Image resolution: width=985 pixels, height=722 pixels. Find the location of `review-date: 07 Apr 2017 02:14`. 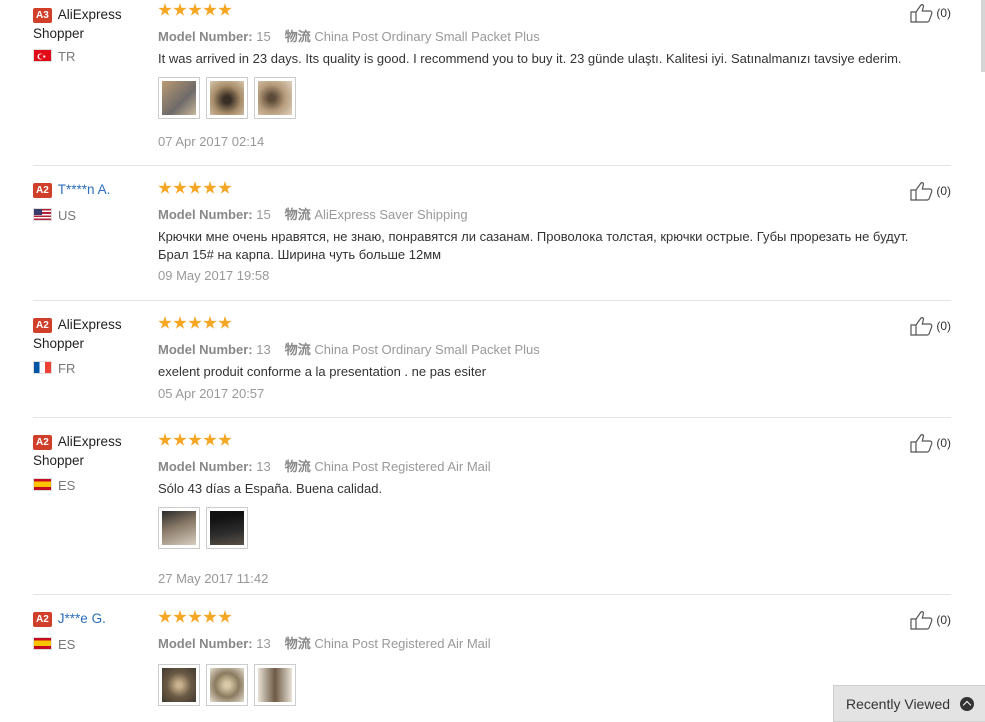

review-date: 07 Apr 2017 02:14 is located at coordinates (211, 141).